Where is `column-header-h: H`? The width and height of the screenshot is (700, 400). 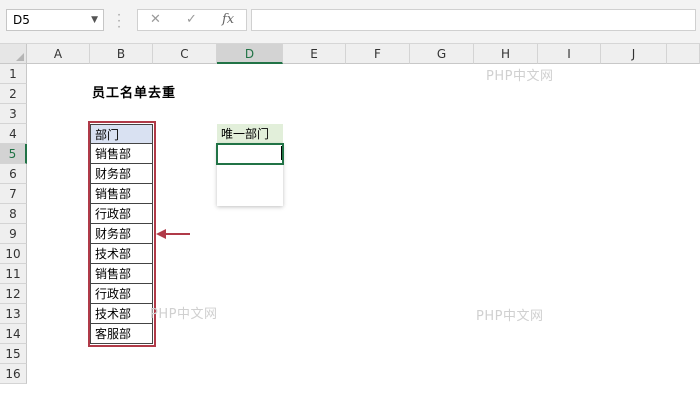
column-header-h: H is located at coordinates (506, 54).